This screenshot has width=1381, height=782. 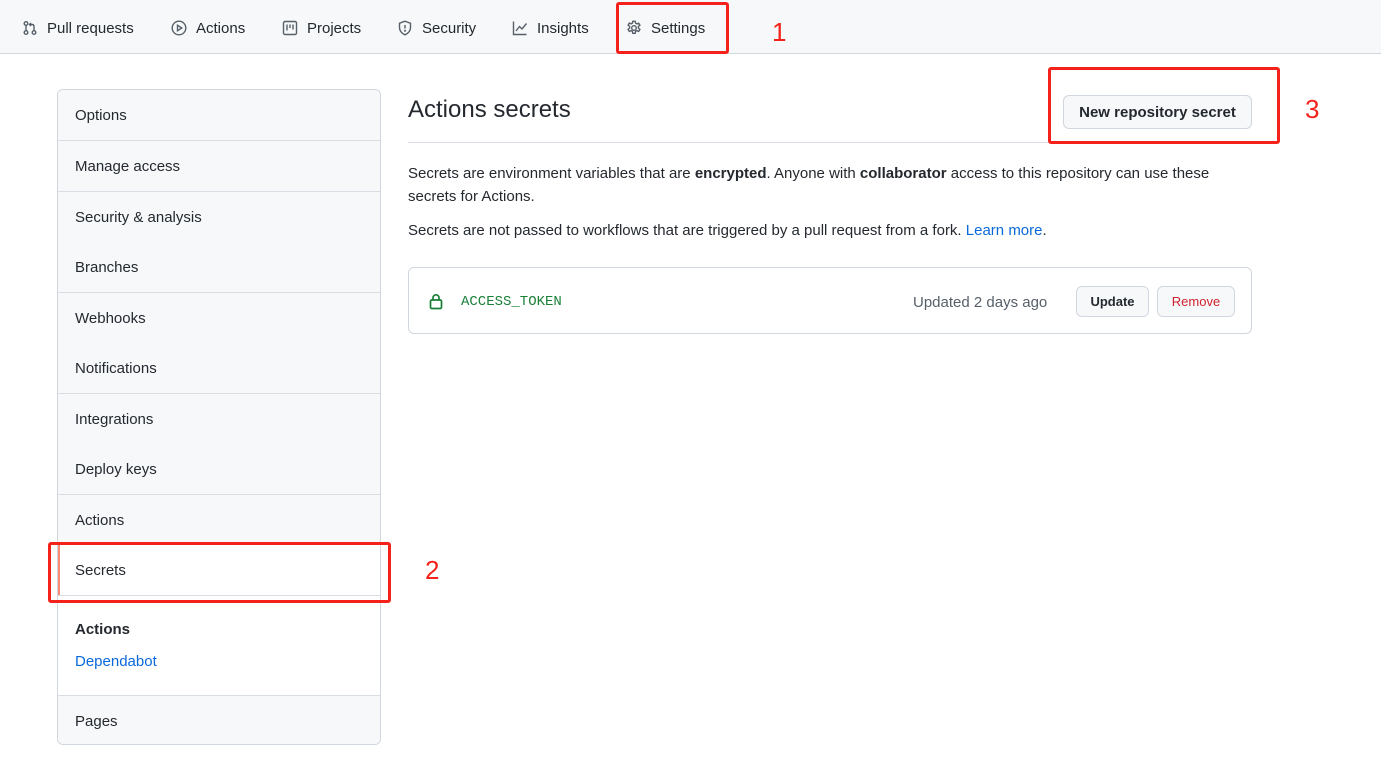 I want to click on sidebar-subheading-actions: Actions, so click(x=102, y=629).